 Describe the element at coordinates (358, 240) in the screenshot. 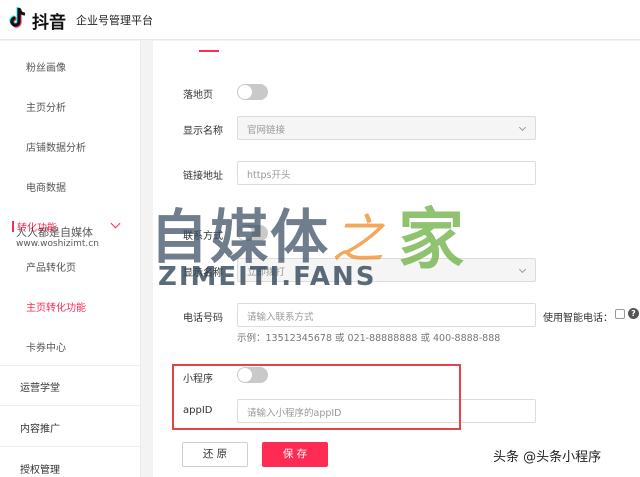

I see `watermark-glyph: 之` at that location.